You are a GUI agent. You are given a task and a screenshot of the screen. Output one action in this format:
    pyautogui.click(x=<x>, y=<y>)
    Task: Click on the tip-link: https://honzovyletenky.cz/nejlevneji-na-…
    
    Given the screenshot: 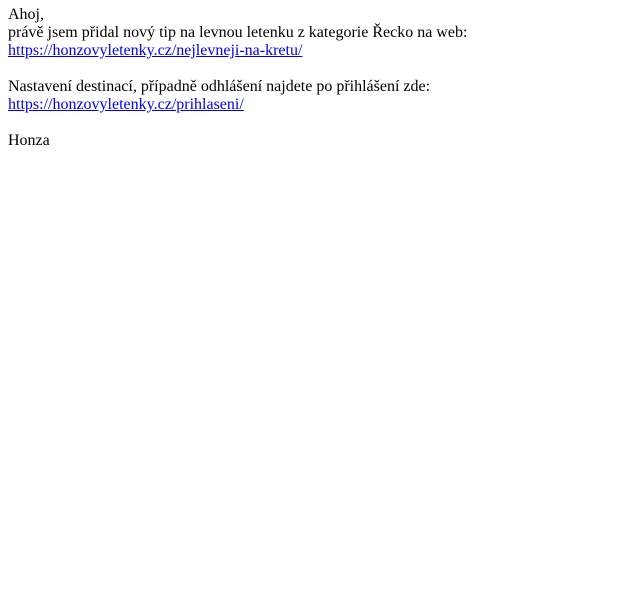 What is the action you would take?
    pyautogui.click(x=155, y=50)
    